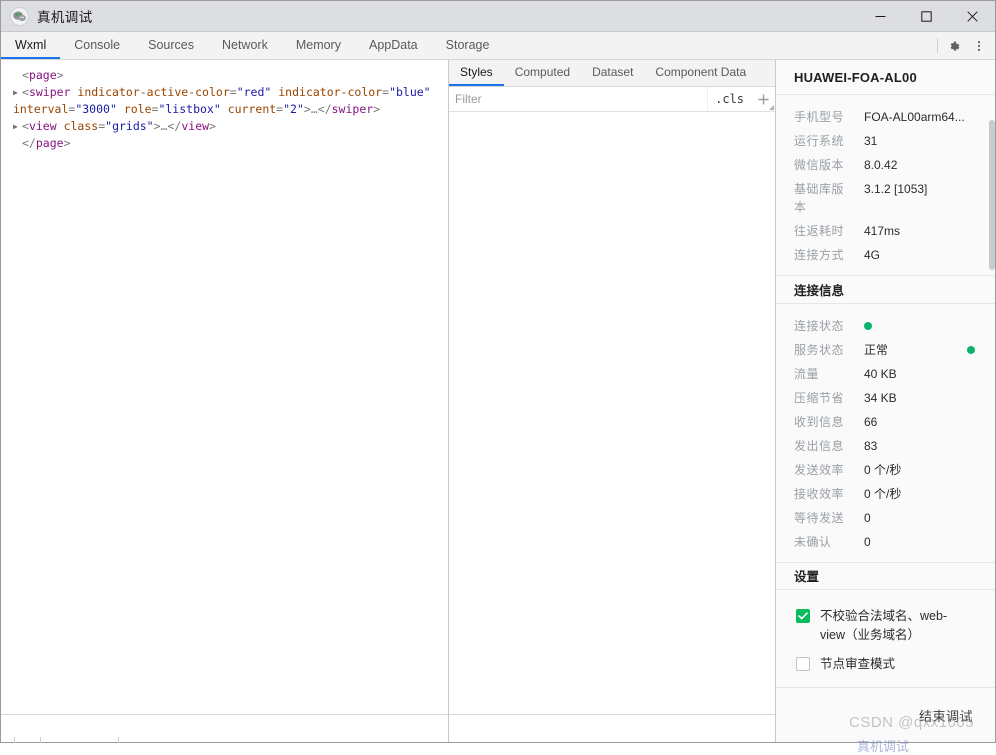 The height and width of the screenshot is (755, 996). I want to click on tab-console: Console, so click(97, 45).